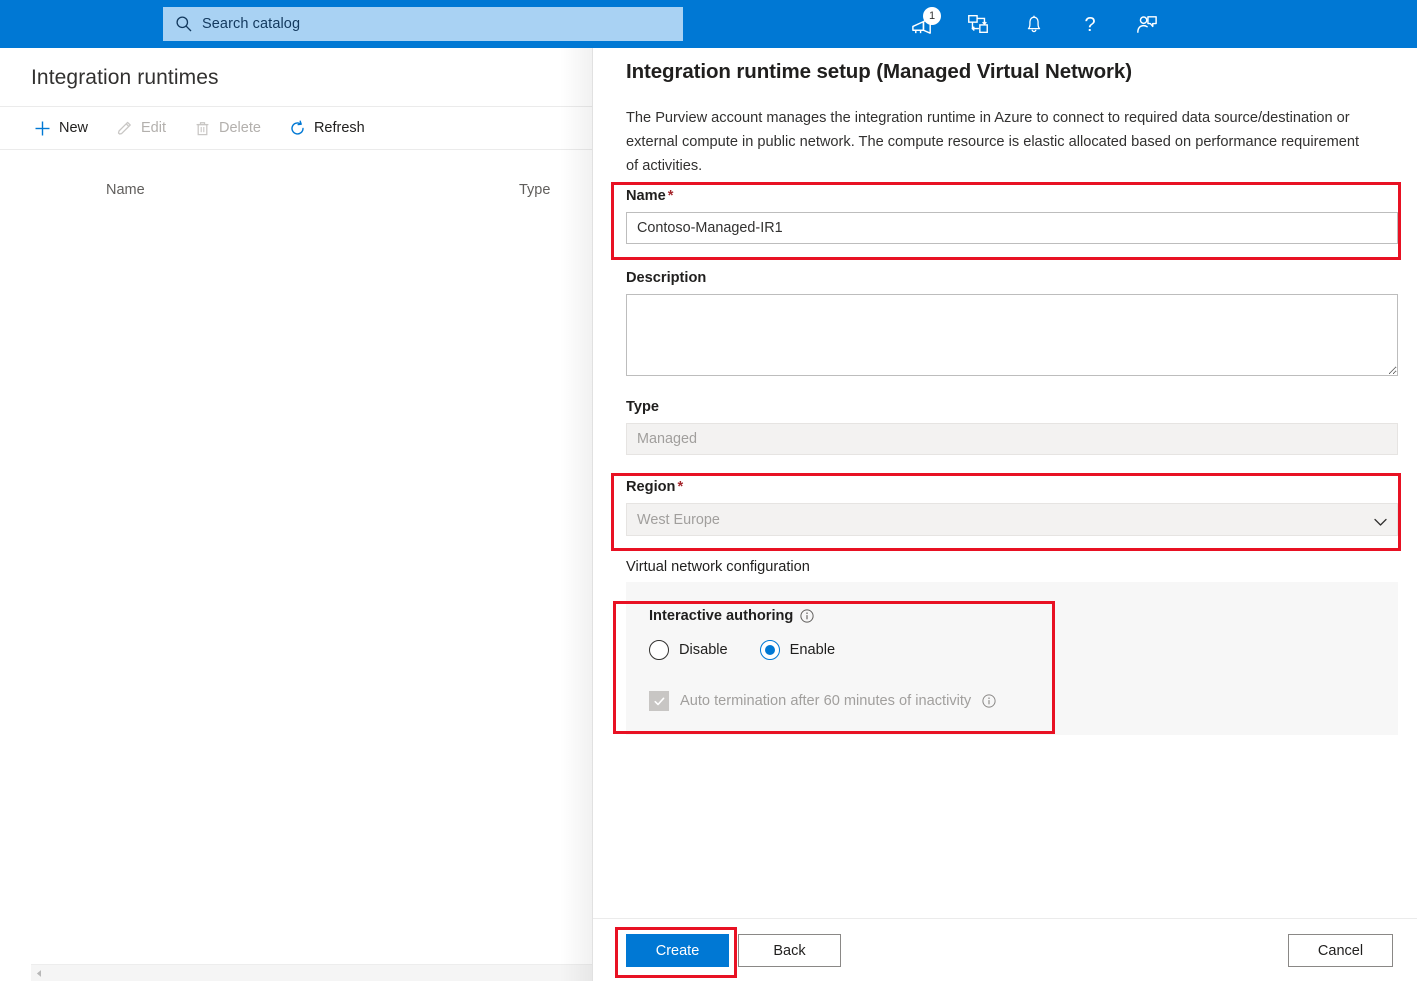  Describe the element at coordinates (42, 128) in the screenshot. I see `plus-icon` at that location.